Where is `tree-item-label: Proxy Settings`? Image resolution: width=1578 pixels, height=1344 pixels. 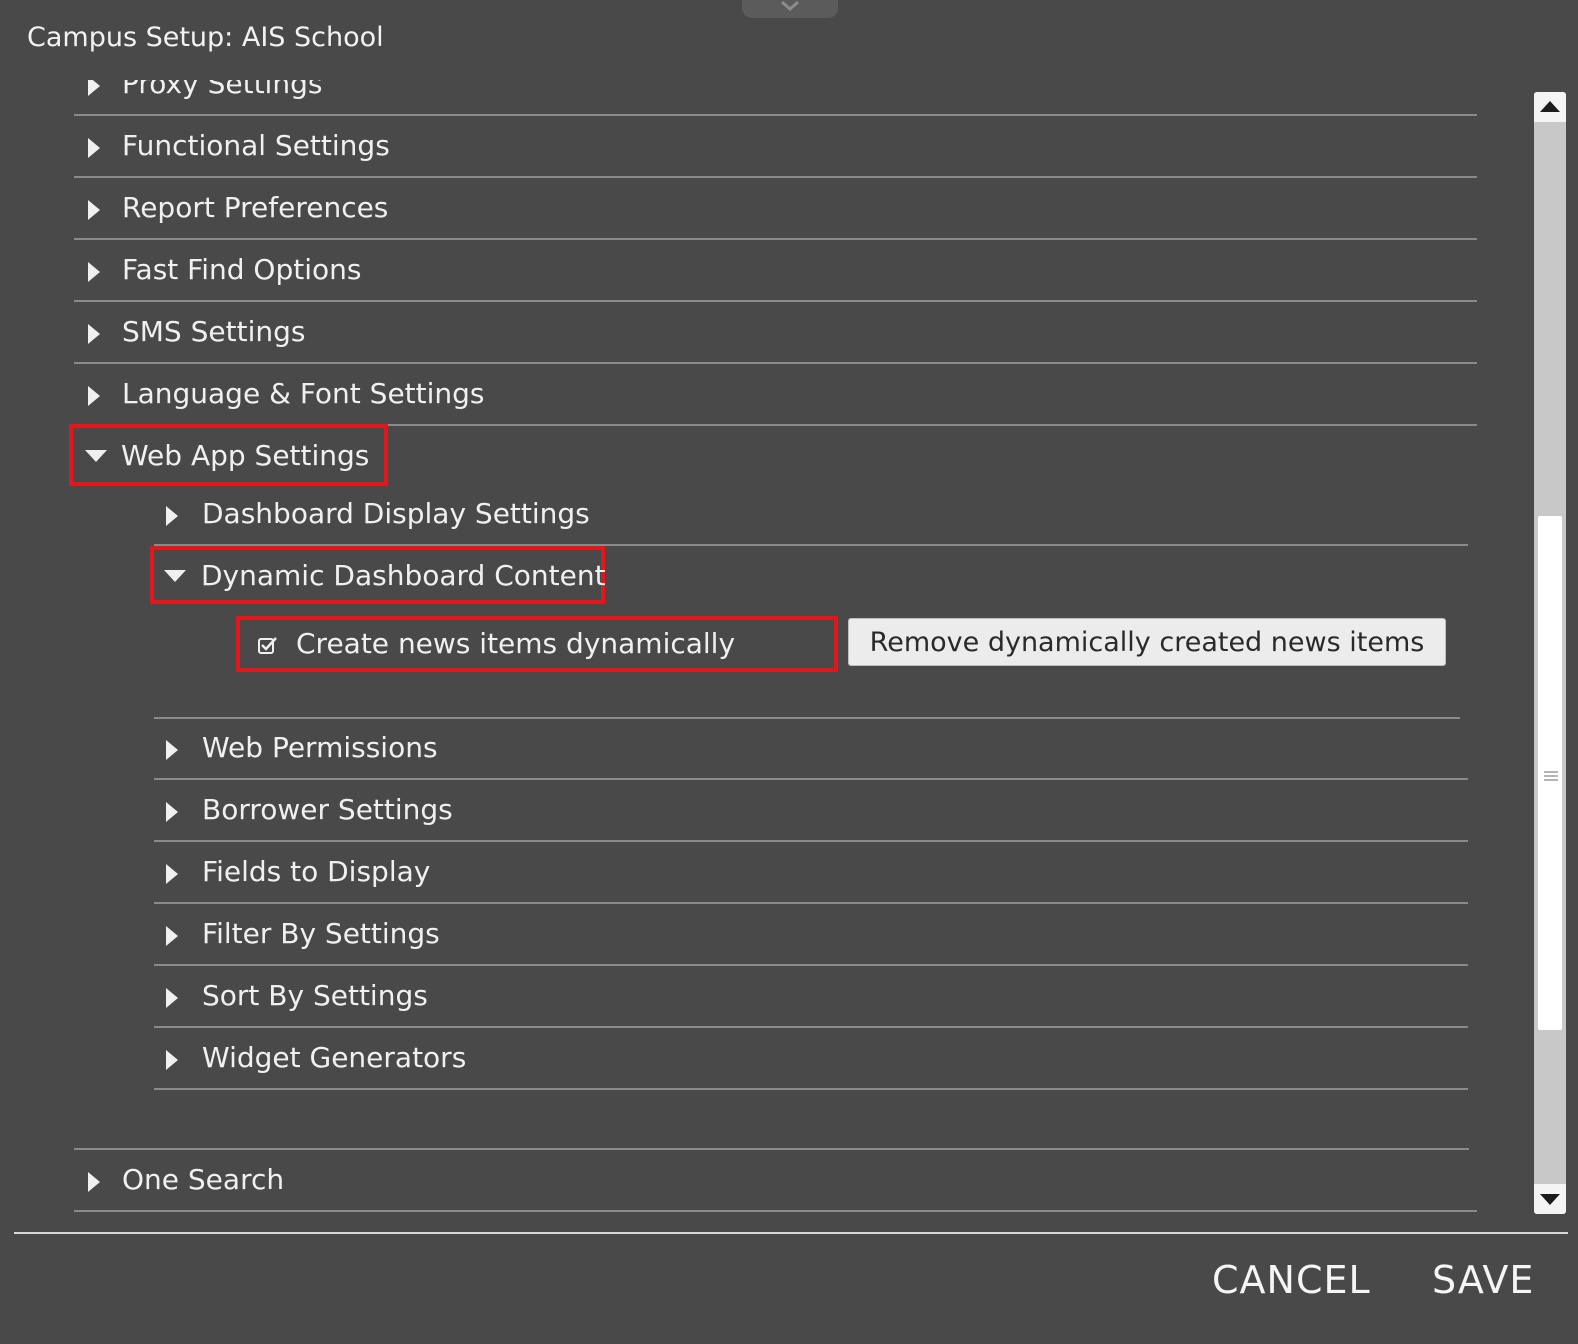
tree-item-label: Proxy Settings is located at coordinates (222, 90).